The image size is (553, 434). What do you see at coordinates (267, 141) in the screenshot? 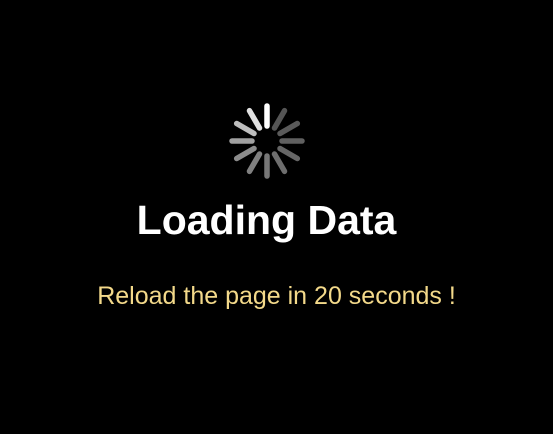
I see `spinner-icon` at bounding box center [267, 141].